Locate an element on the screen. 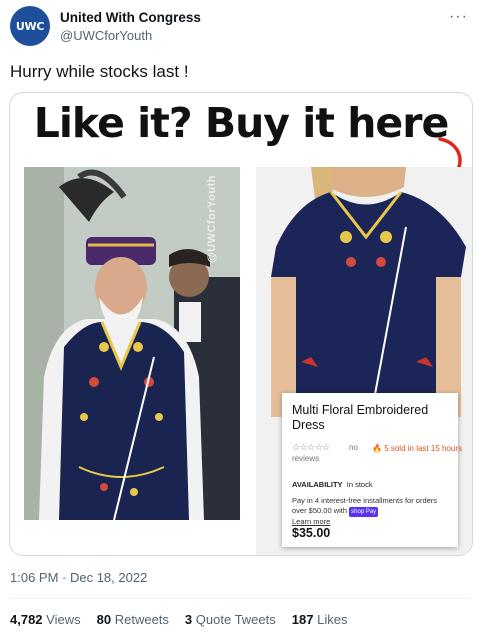  rating-stars-icon: ☆☆☆☆☆ is located at coordinates (311, 447).